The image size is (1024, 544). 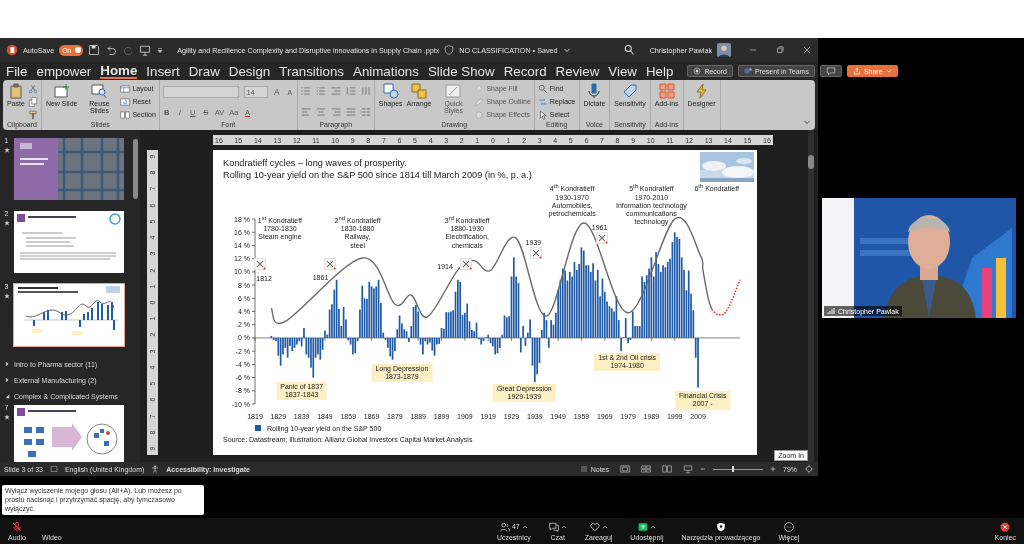 I want to click on menu-tab: Help, so click(x=659, y=71).